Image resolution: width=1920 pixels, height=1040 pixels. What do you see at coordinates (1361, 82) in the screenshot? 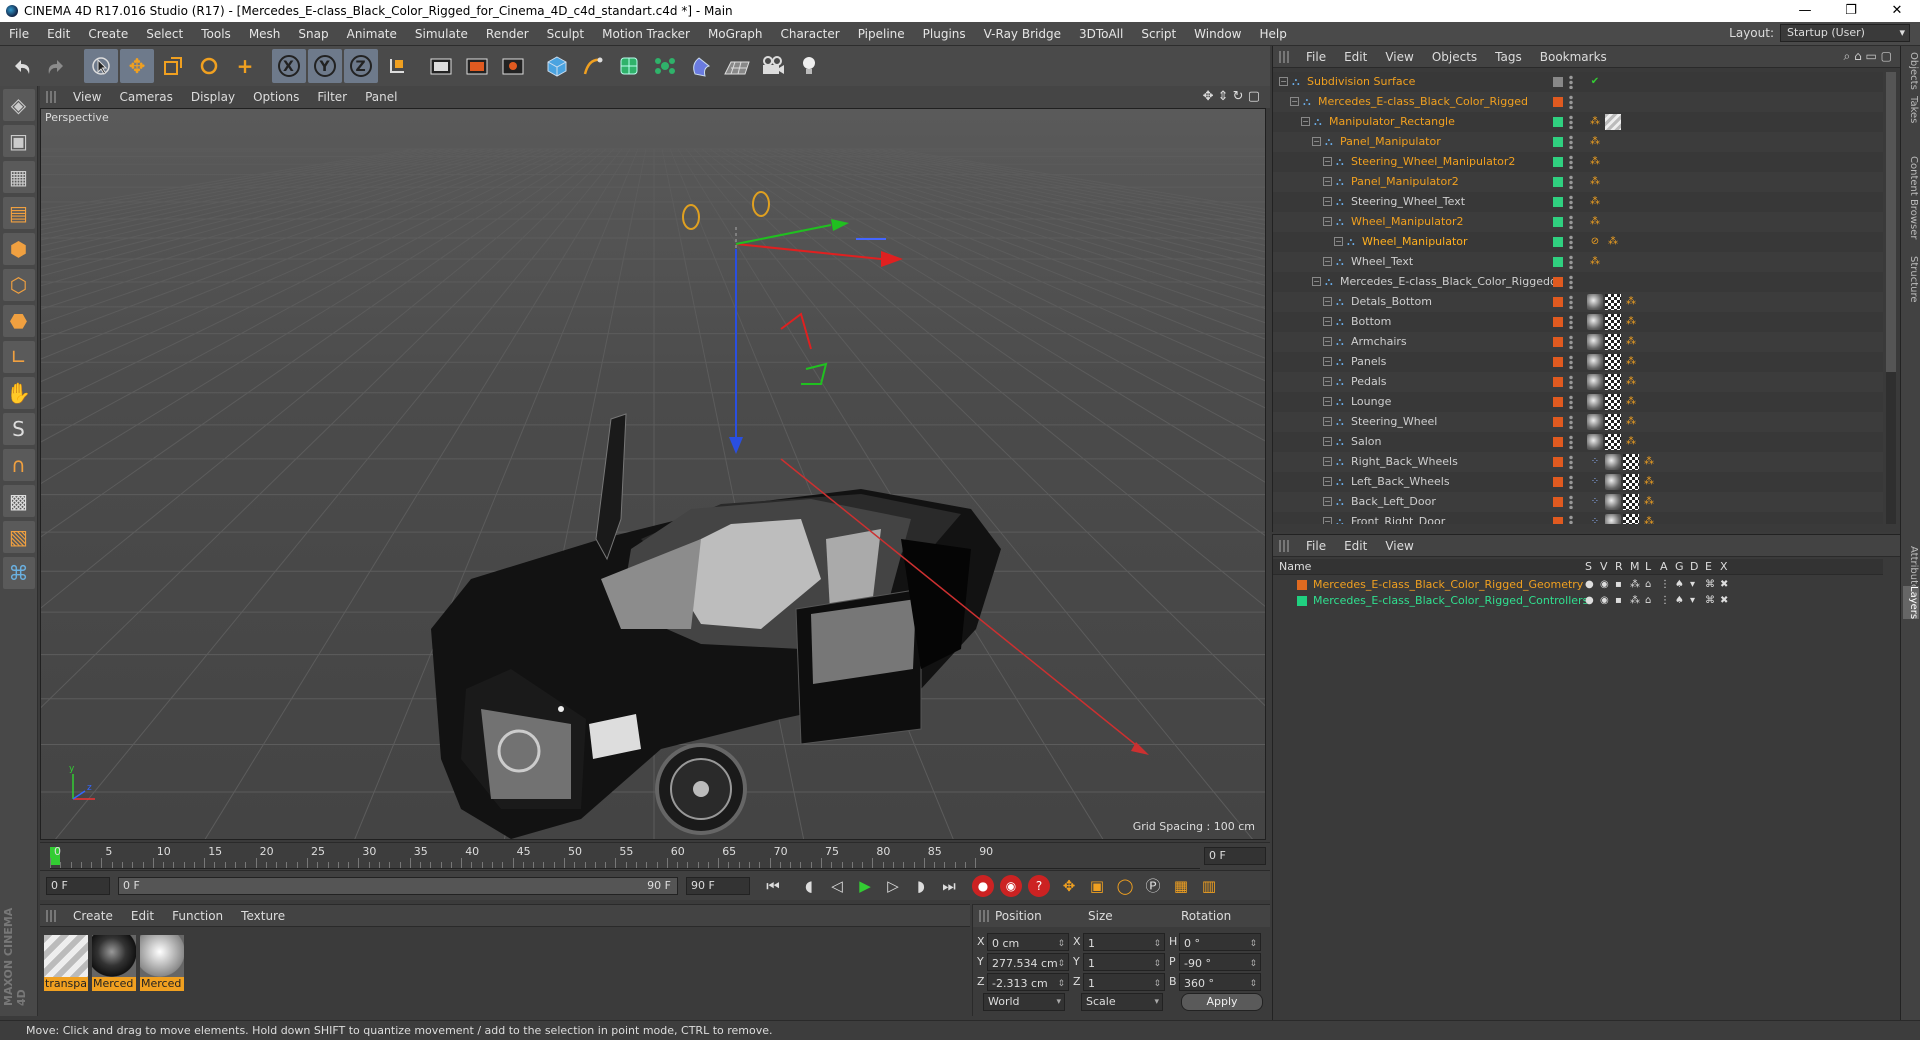
I see `object-name: Subdivision Surface` at bounding box center [1361, 82].